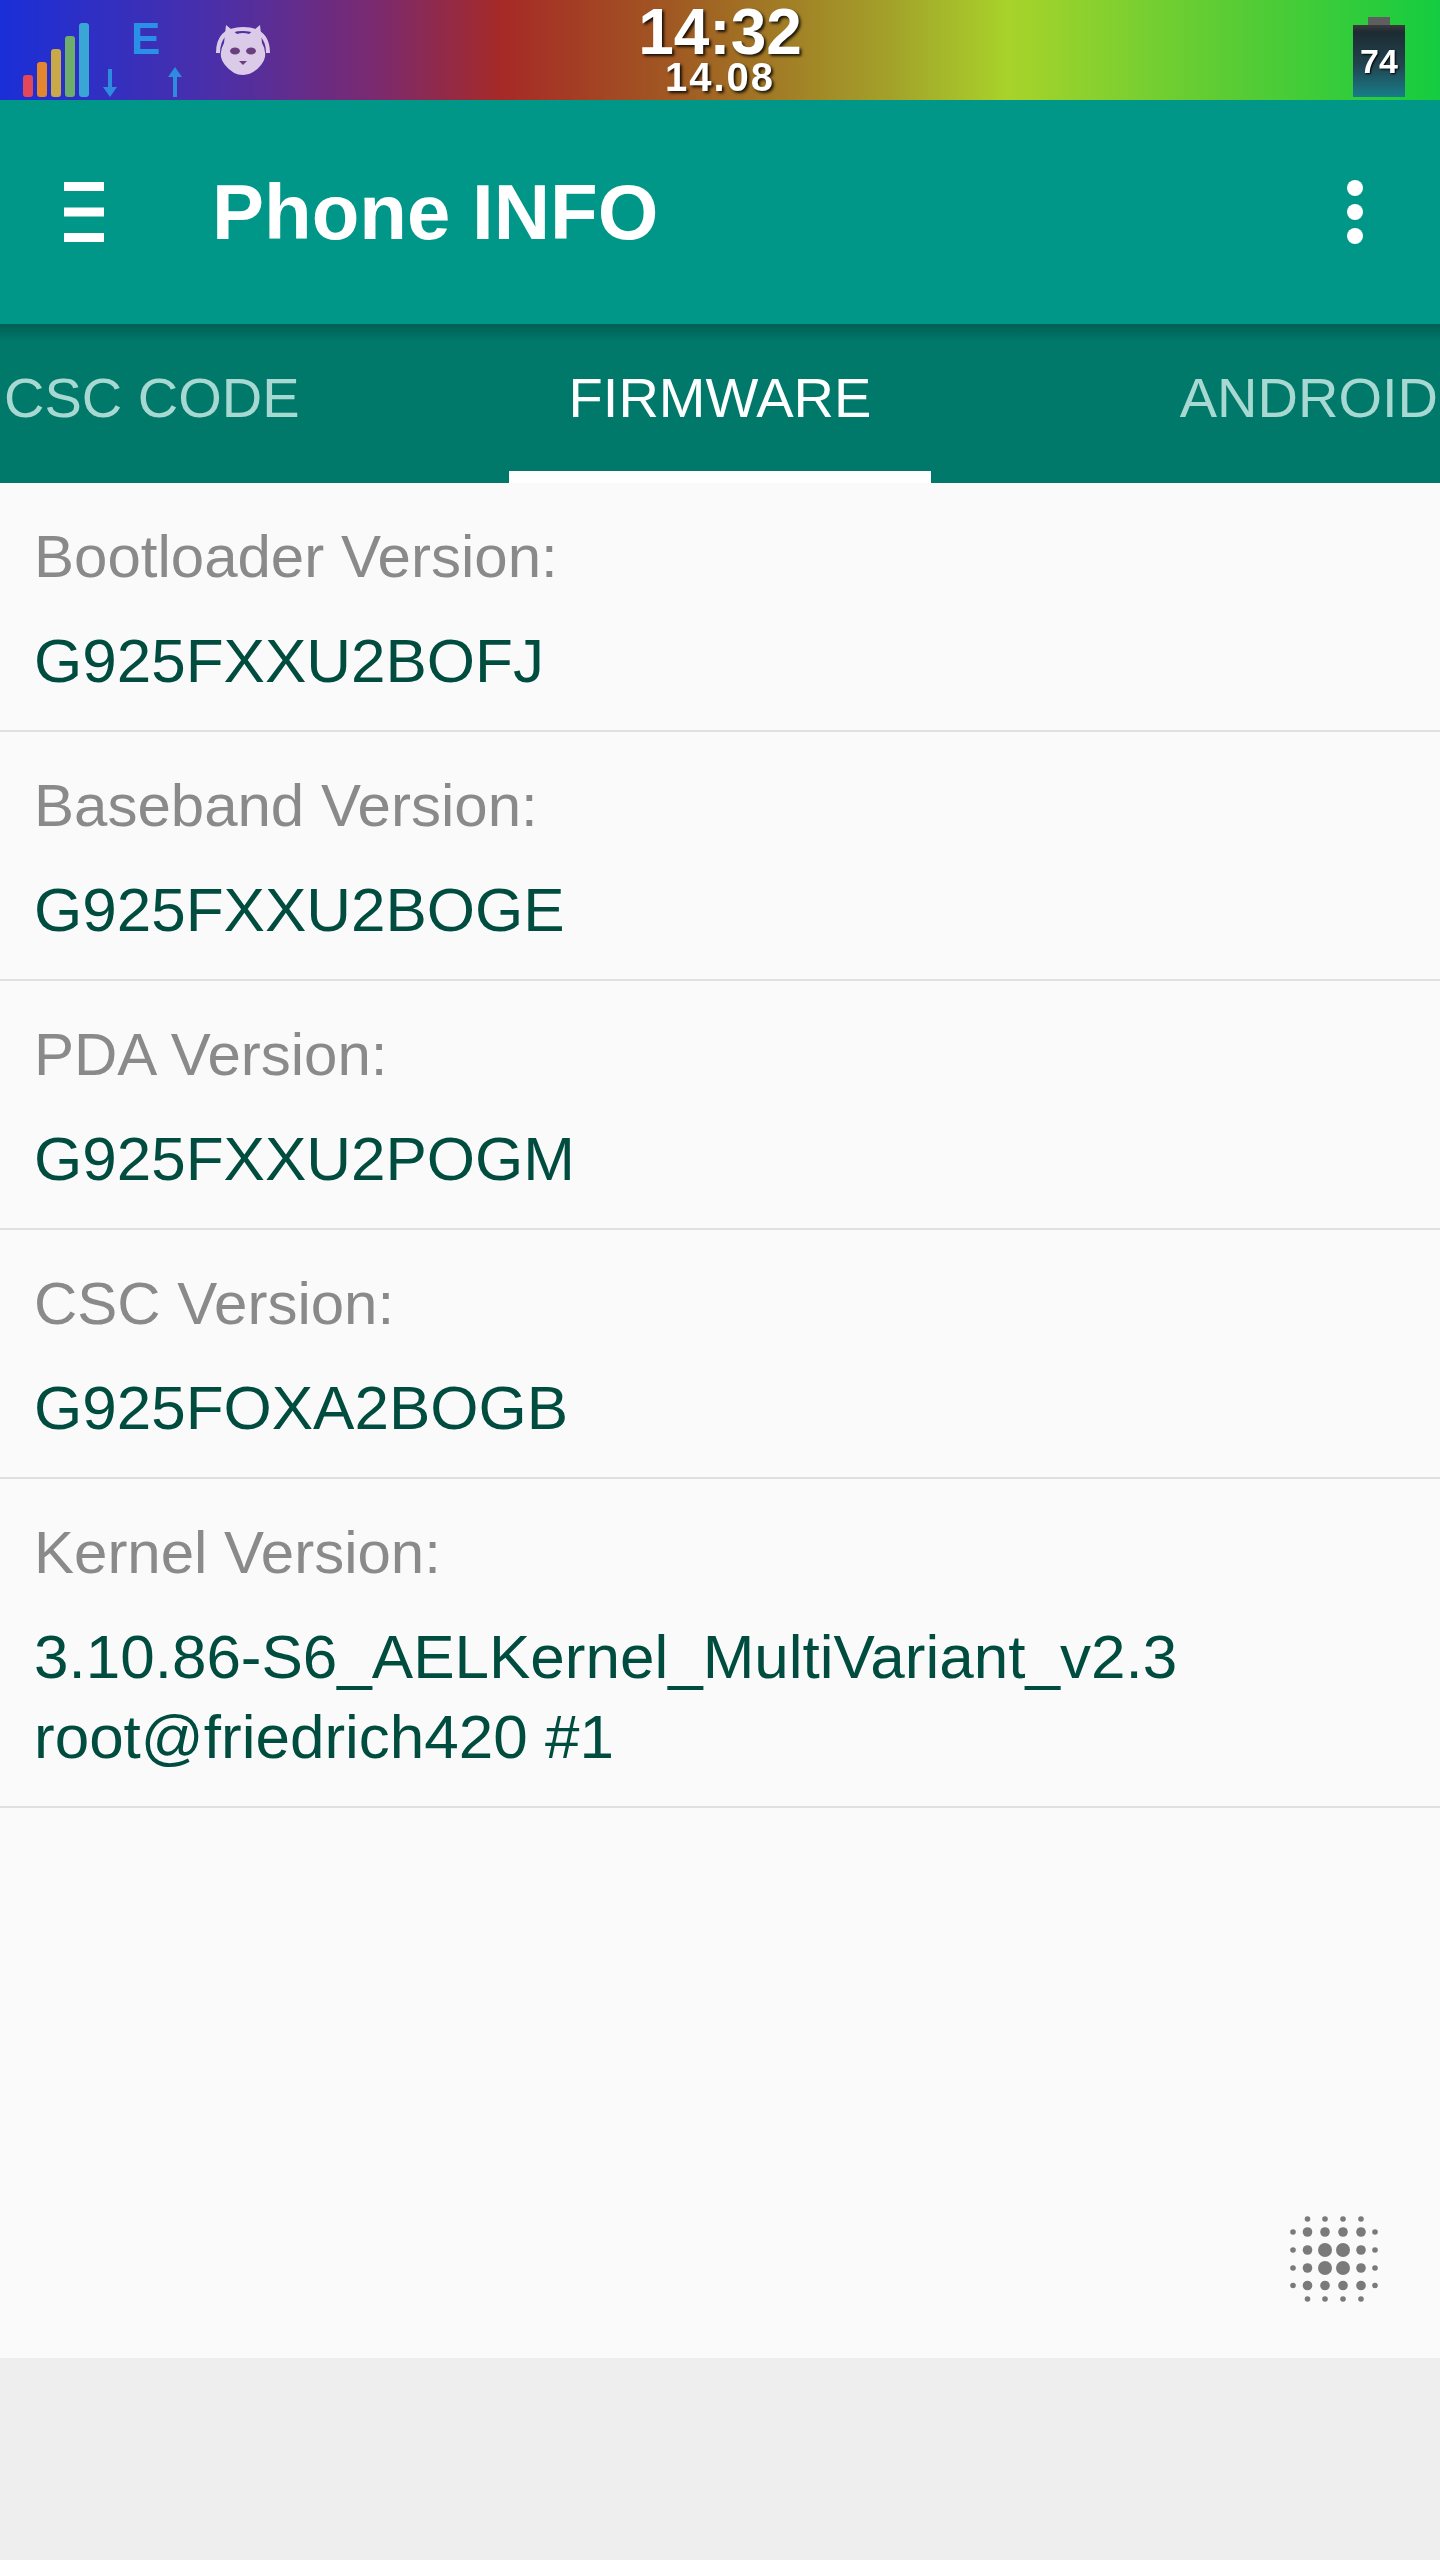  Describe the element at coordinates (606, 1697) in the screenshot. I see `field-value: 3.10.86-S6_AELKernel_MultiVariant_v2.3 root@friedrich420 #1` at that location.